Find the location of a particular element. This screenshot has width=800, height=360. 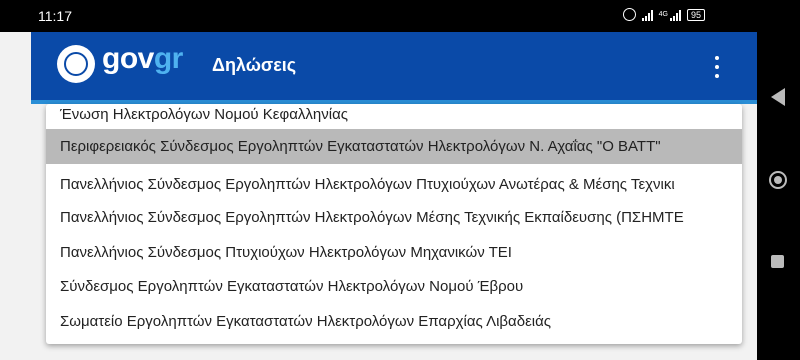

status-time: 11:17 is located at coordinates (55, 16).